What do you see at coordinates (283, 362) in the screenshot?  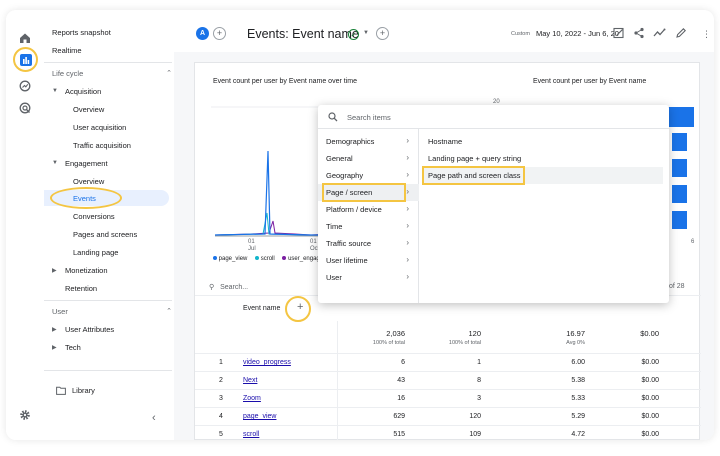 I see `event-name-link: video_progress` at bounding box center [283, 362].